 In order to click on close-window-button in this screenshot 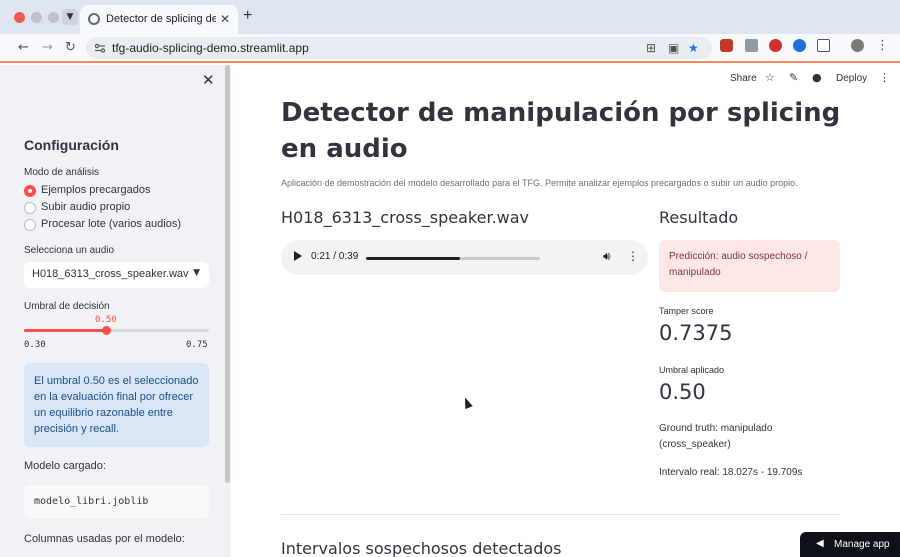, I will do `click(19, 17)`.